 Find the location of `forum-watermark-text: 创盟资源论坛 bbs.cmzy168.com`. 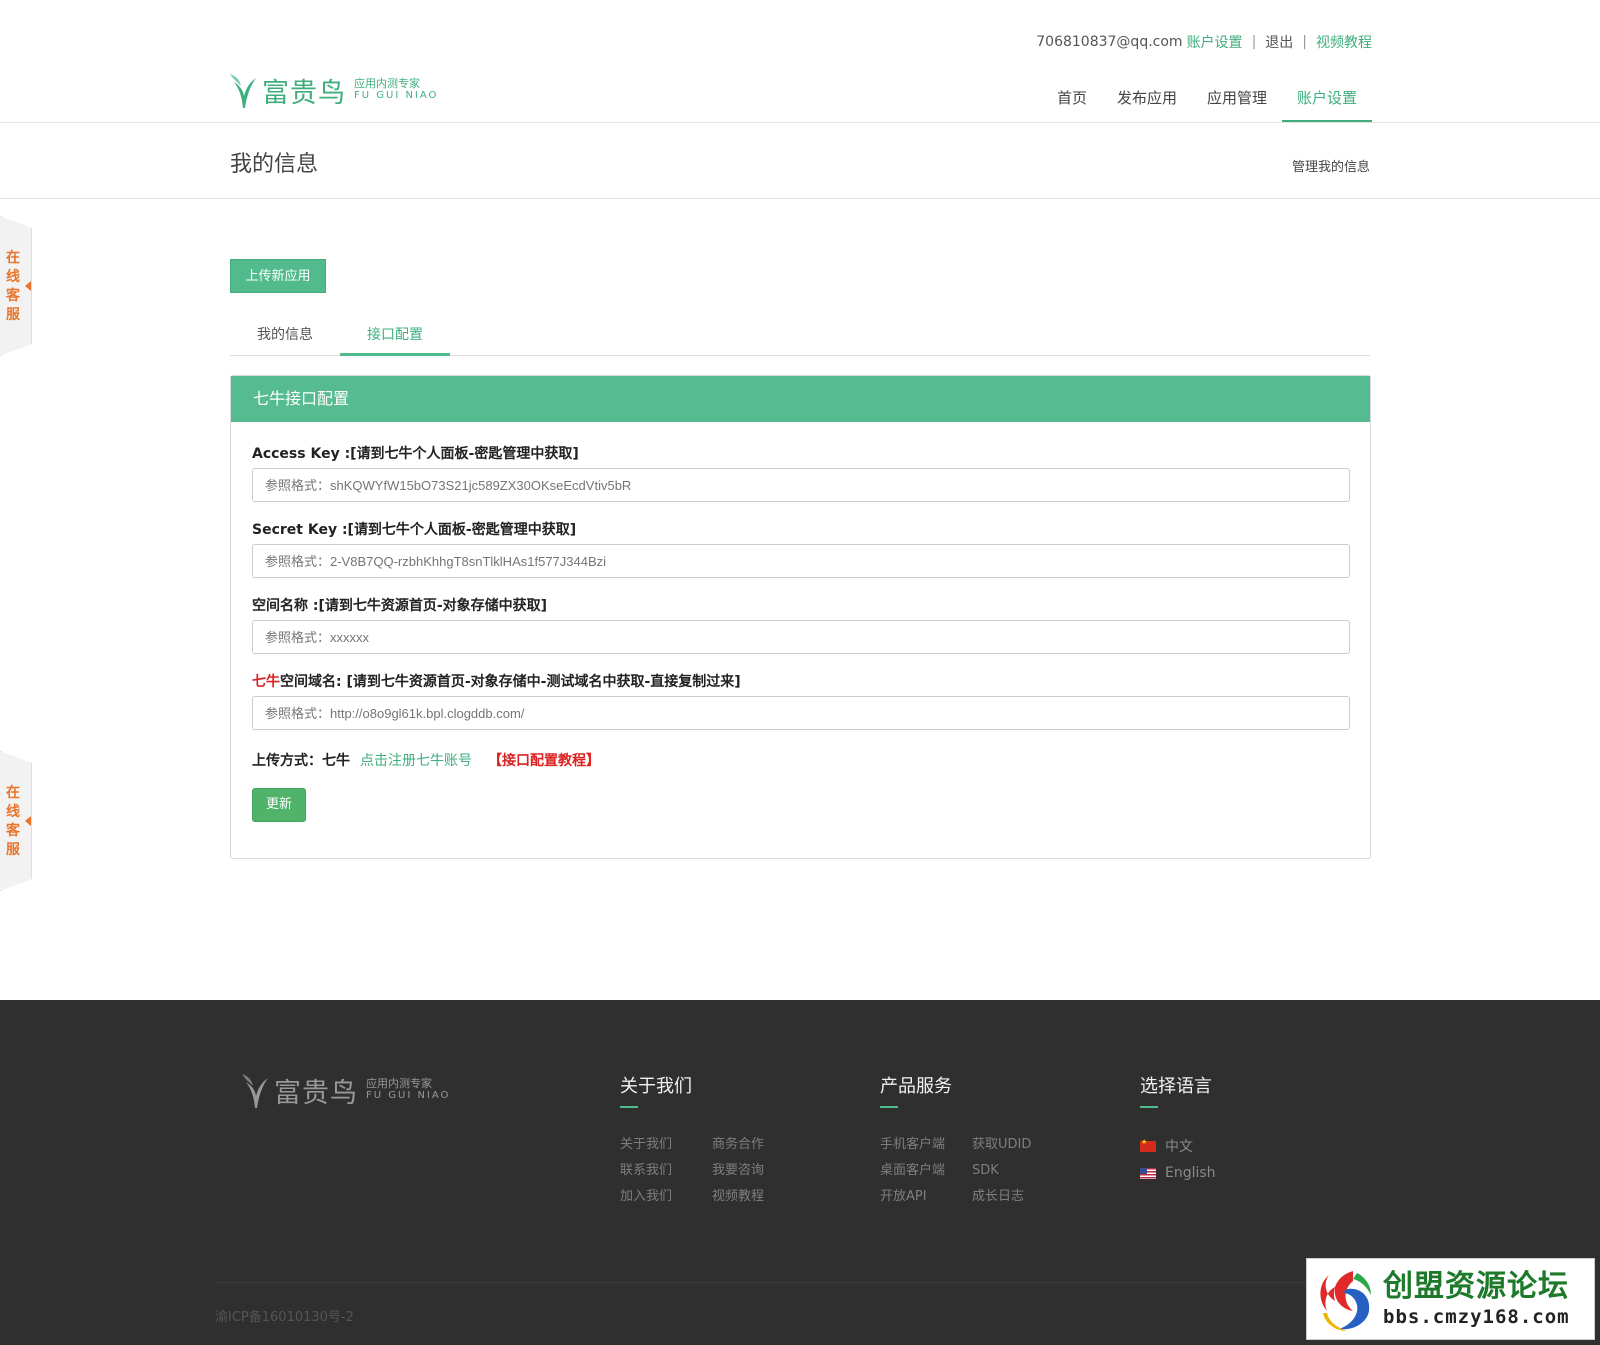

forum-watermark-text: 创盟资源论坛 bbs.cmzy168.com is located at coordinates (1476, 1298).